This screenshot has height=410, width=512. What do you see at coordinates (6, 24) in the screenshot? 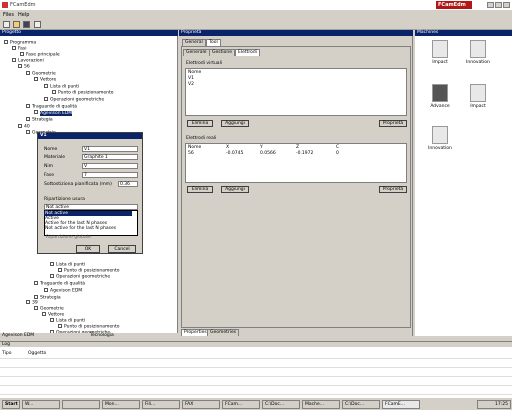
I see `new-file-icon` at bounding box center [6, 24].